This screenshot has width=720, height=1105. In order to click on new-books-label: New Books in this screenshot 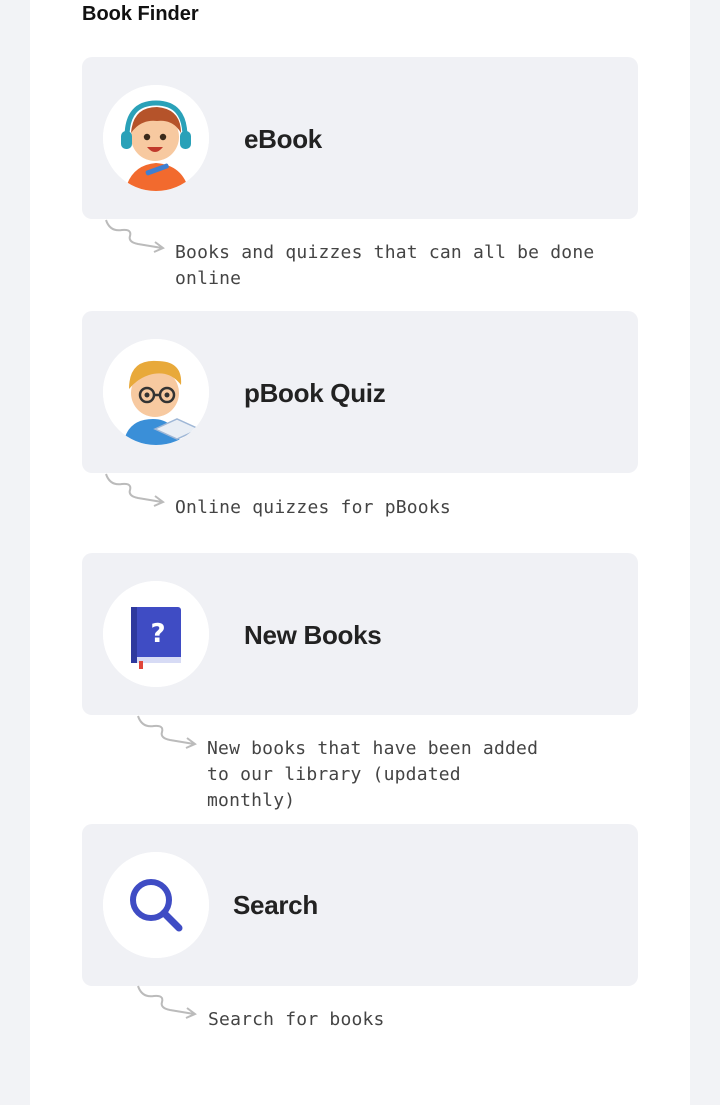, I will do `click(313, 635)`.